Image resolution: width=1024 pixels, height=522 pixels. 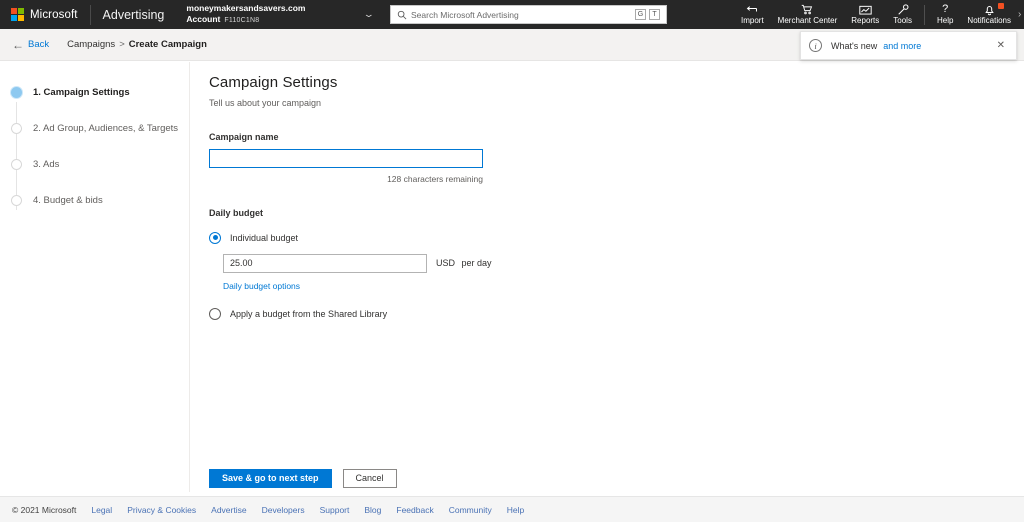 What do you see at coordinates (309, 313) in the screenshot?
I see `radio-label-shared: Apply a budget from the Shared Library` at bounding box center [309, 313].